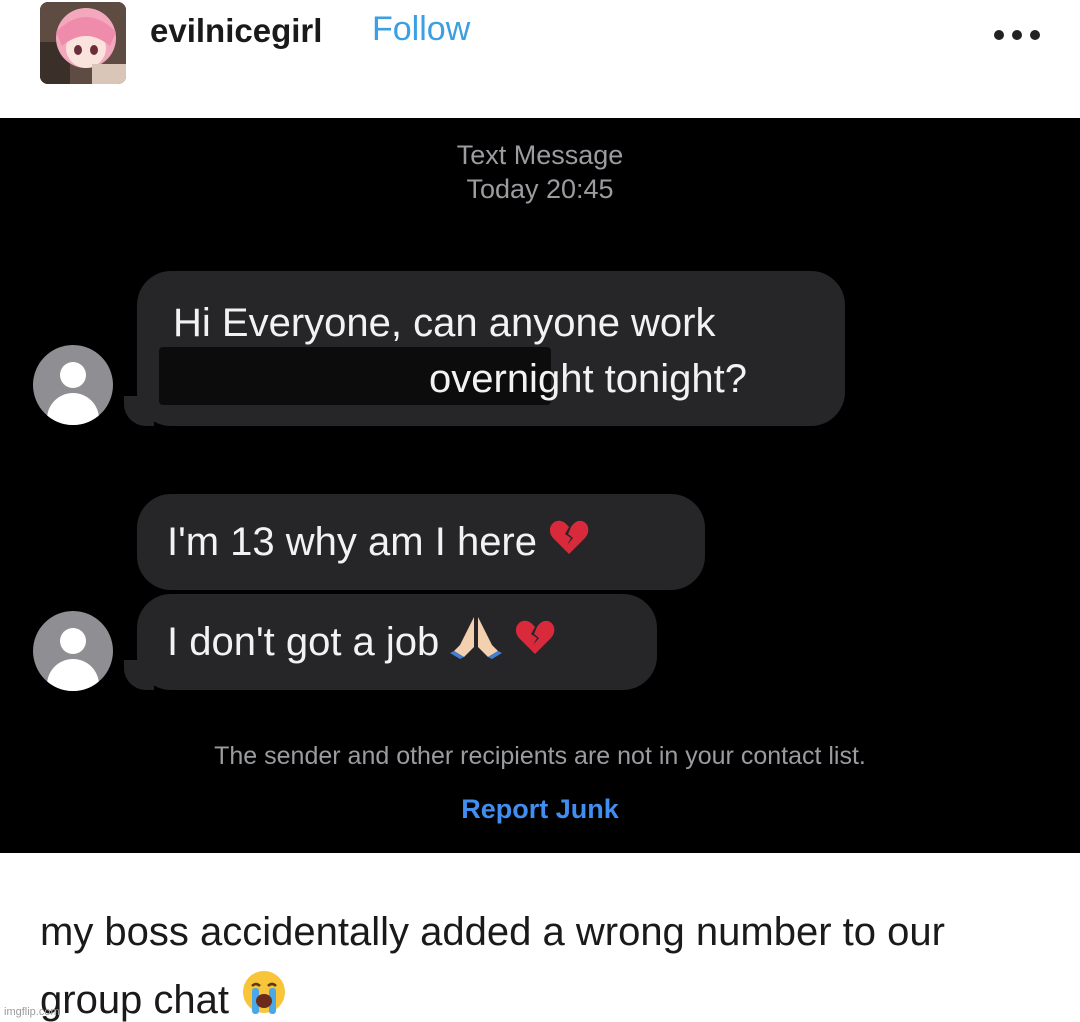  I want to click on thread-date-label: Today 20:45, so click(540, 189).